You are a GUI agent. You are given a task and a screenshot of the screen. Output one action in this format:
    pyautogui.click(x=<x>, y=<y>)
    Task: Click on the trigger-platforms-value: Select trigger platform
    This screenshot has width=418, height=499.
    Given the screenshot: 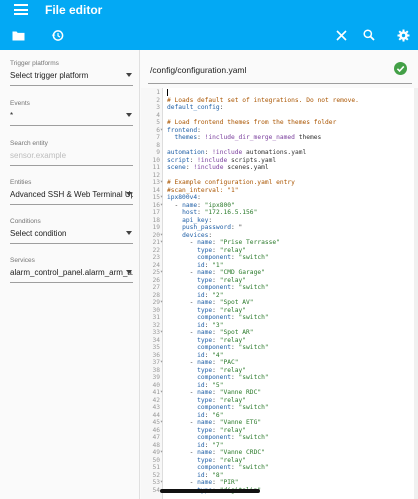 What is the action you would take?
    pyautogui.click(x=71, y=76)
    